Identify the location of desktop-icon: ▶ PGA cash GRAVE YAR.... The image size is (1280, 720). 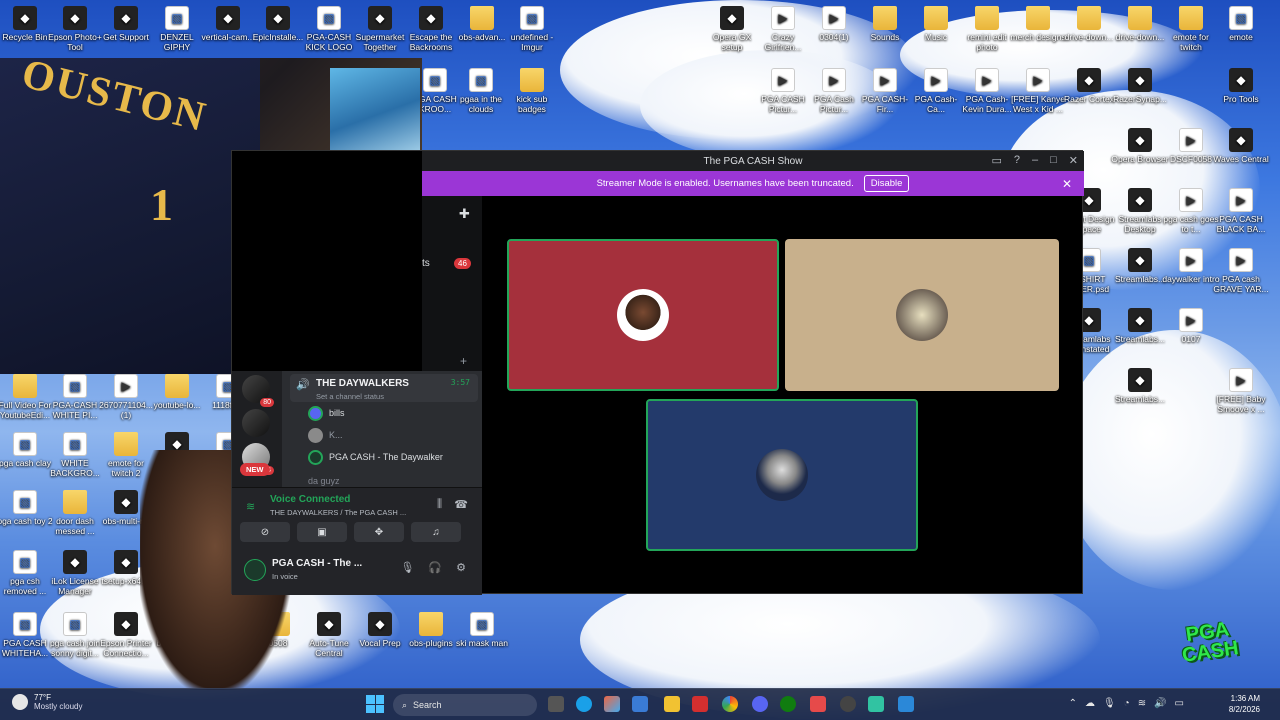
(1241, 271).